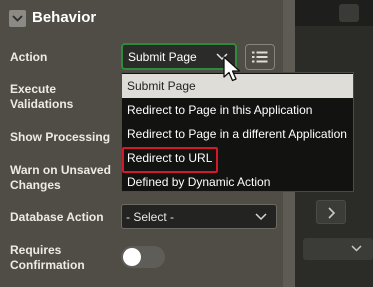 The image size is (373, 287). I want to click on dropdown-option-redirect-page-this-app: Redirect to Page in this Application, so click(237, 110).